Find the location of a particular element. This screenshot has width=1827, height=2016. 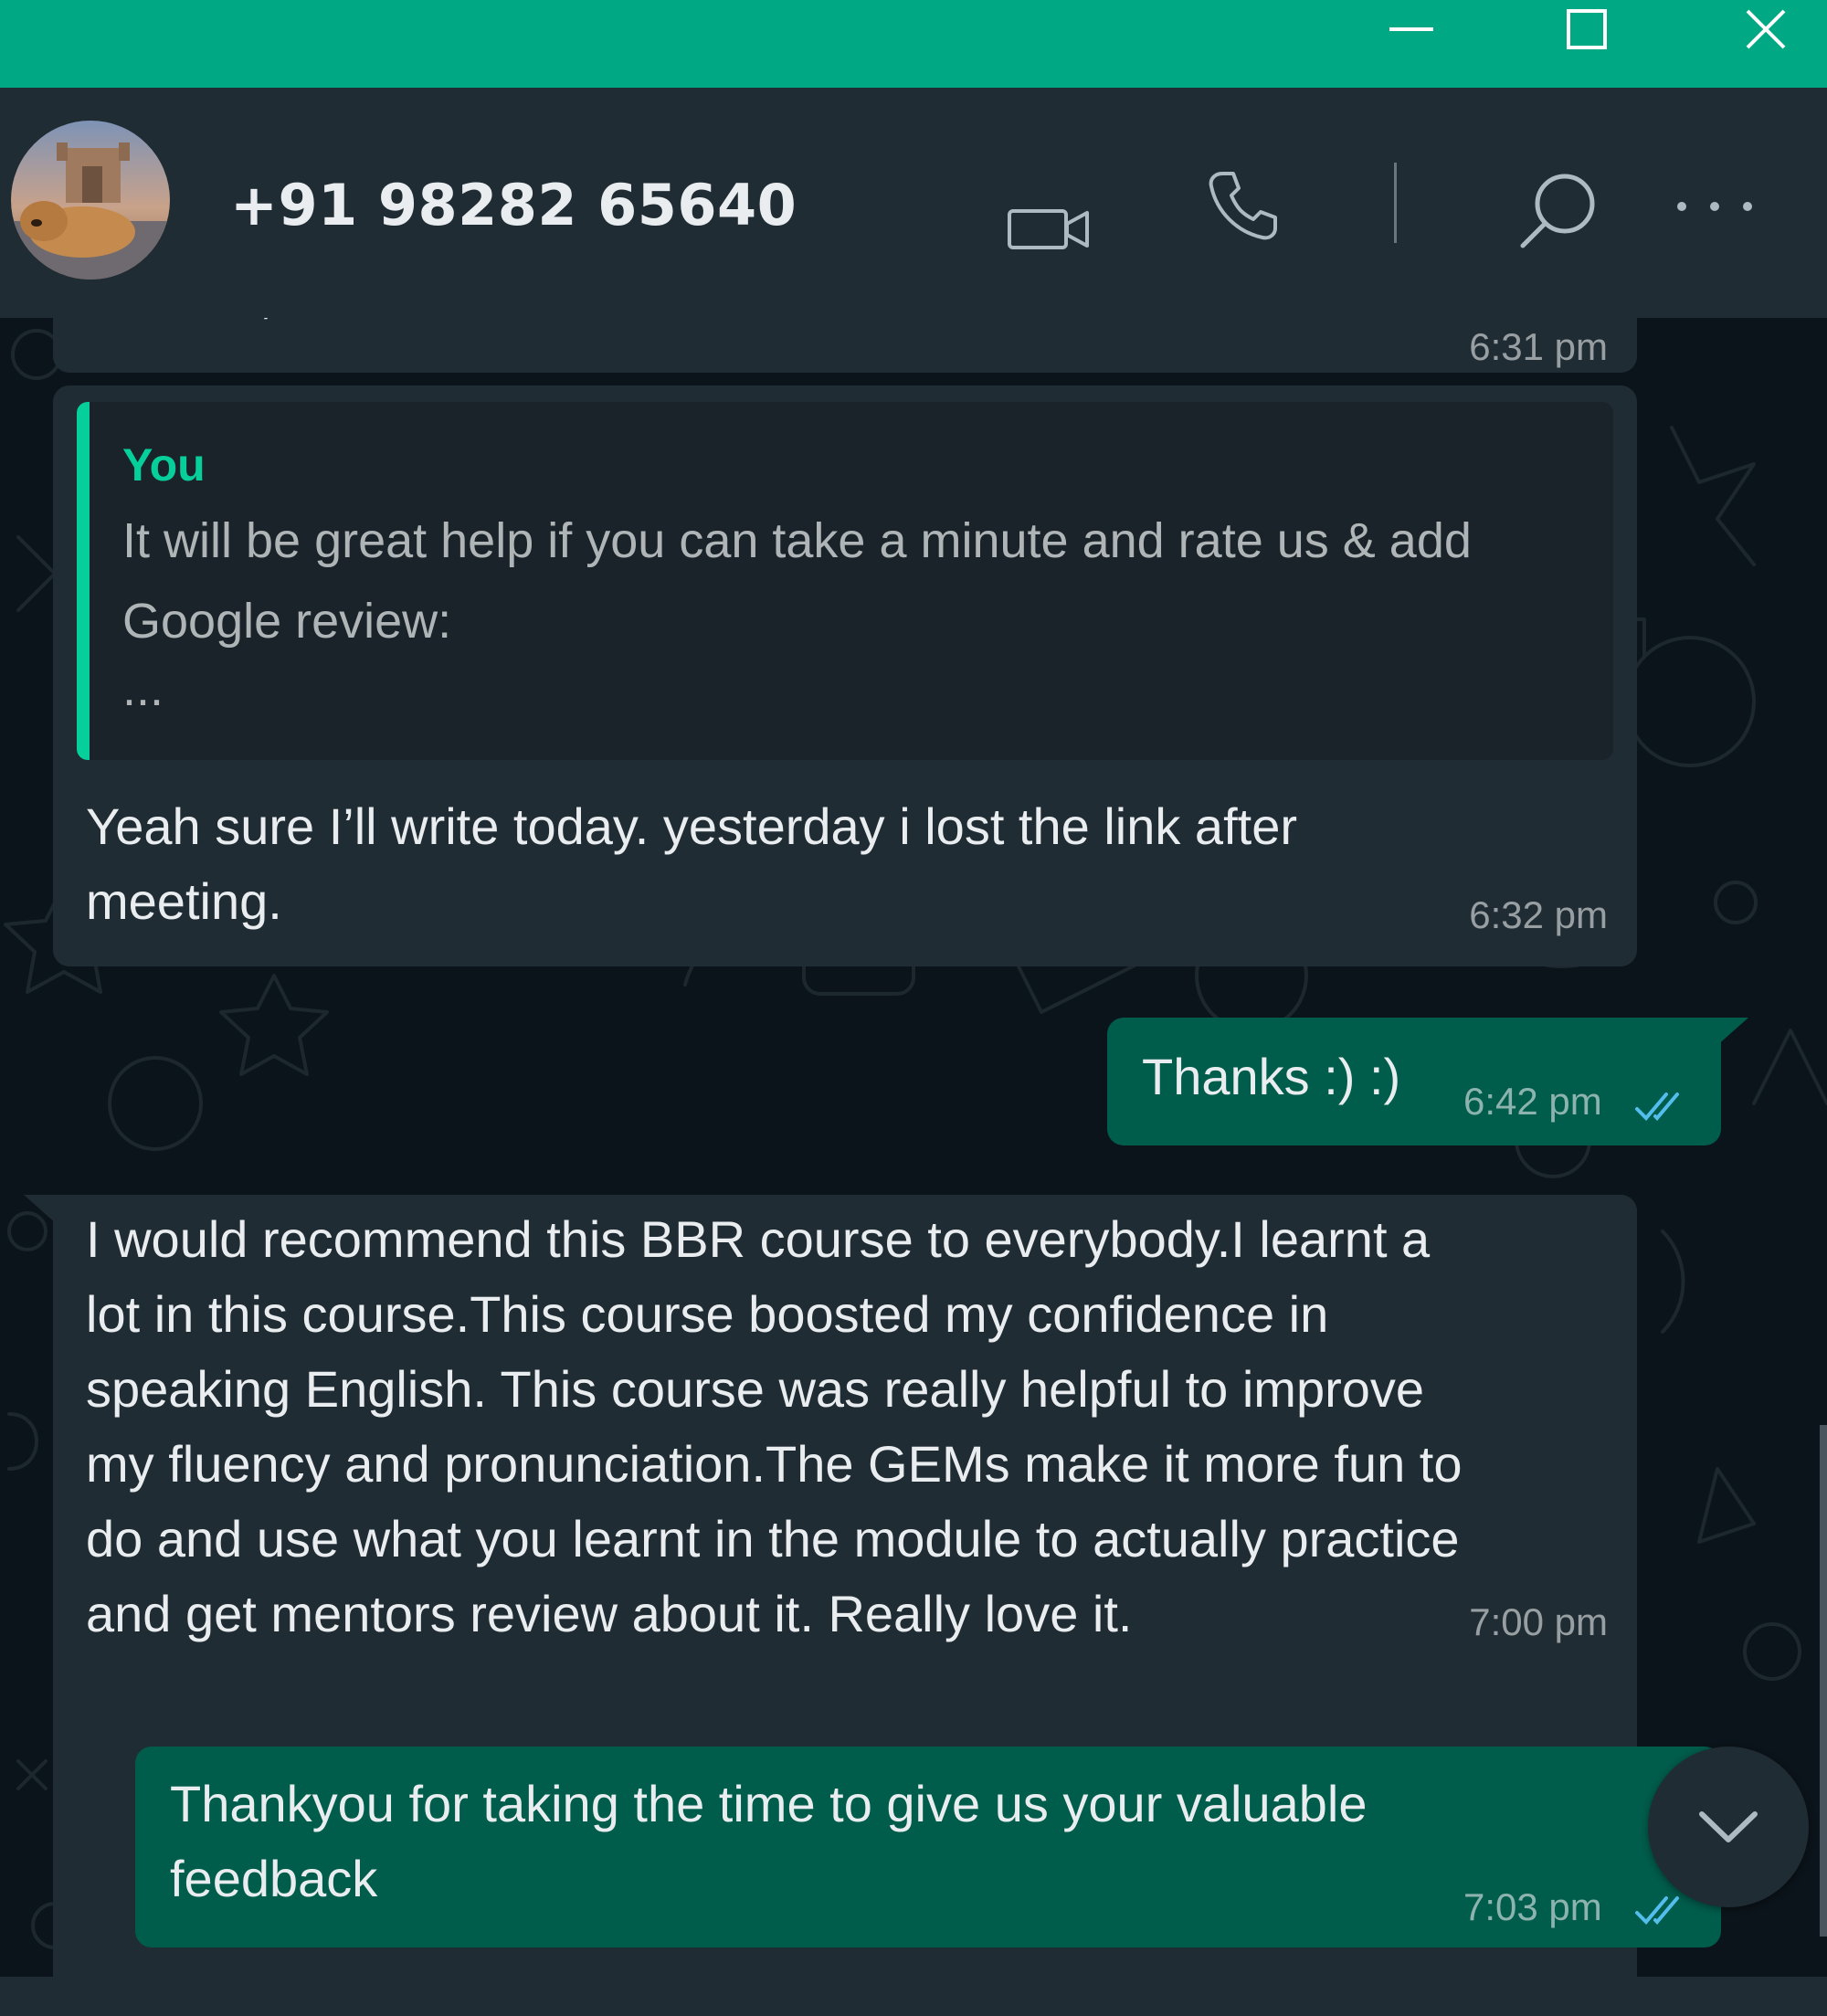

close-icon is located at coordinates (1766, 29).